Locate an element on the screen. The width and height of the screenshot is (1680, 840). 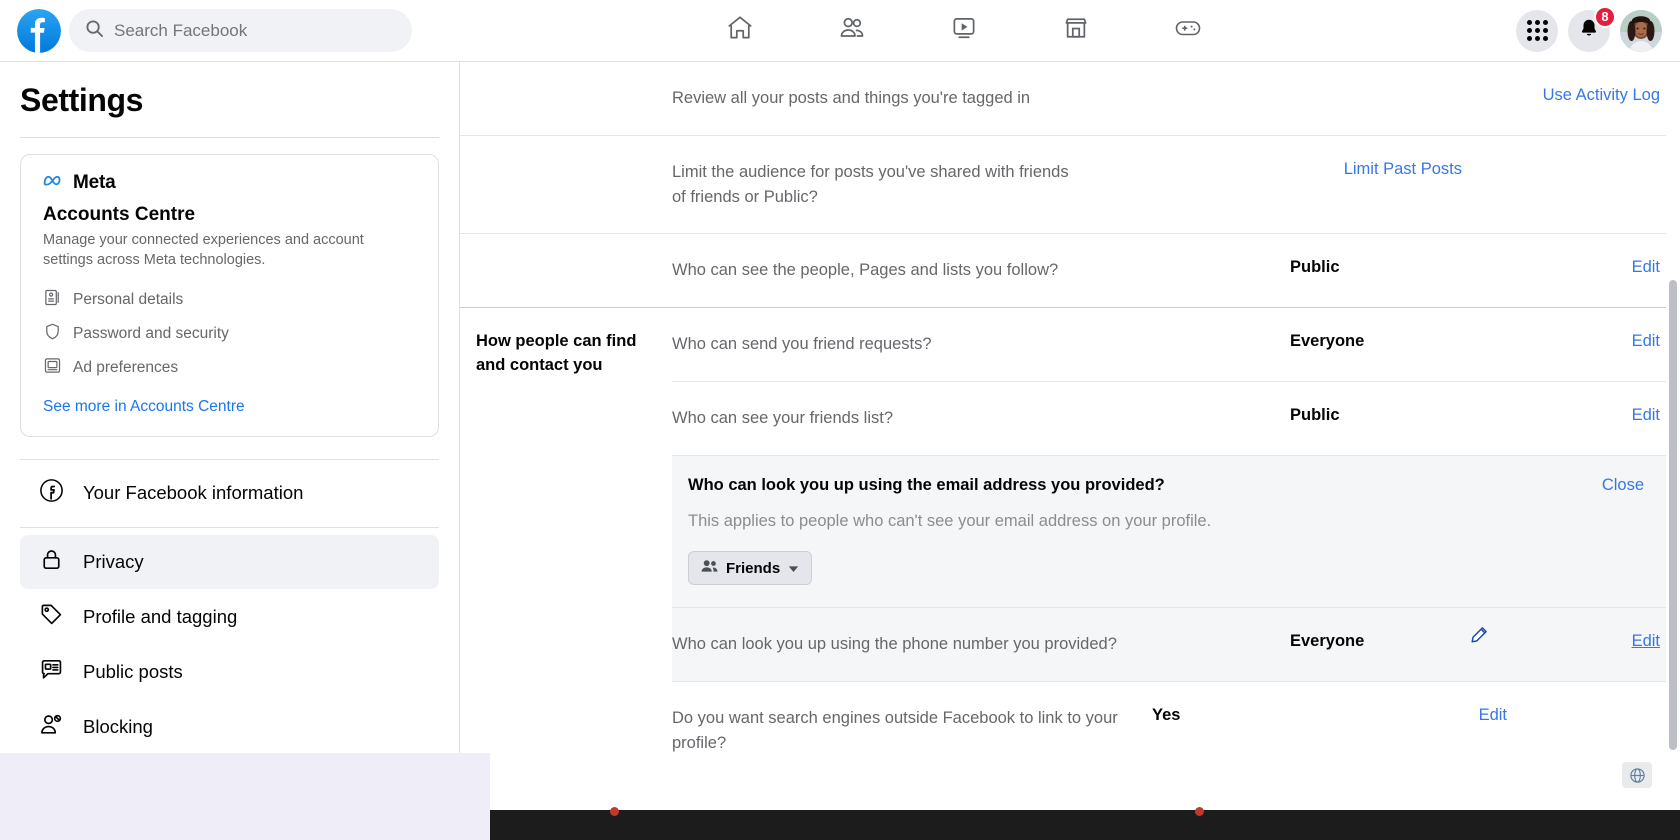
audience-value-label: Friends is located at coordinates (753, 568).